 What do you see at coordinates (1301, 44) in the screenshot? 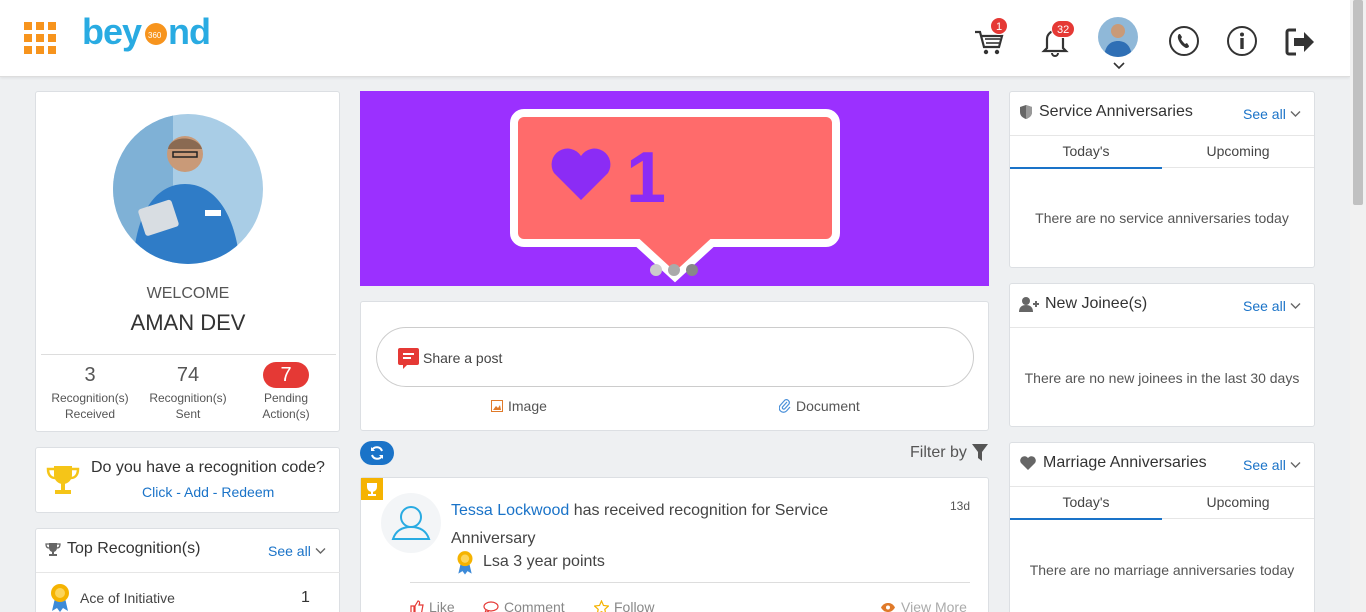
I see `logout-icon` at bounding box center [1301, 44].